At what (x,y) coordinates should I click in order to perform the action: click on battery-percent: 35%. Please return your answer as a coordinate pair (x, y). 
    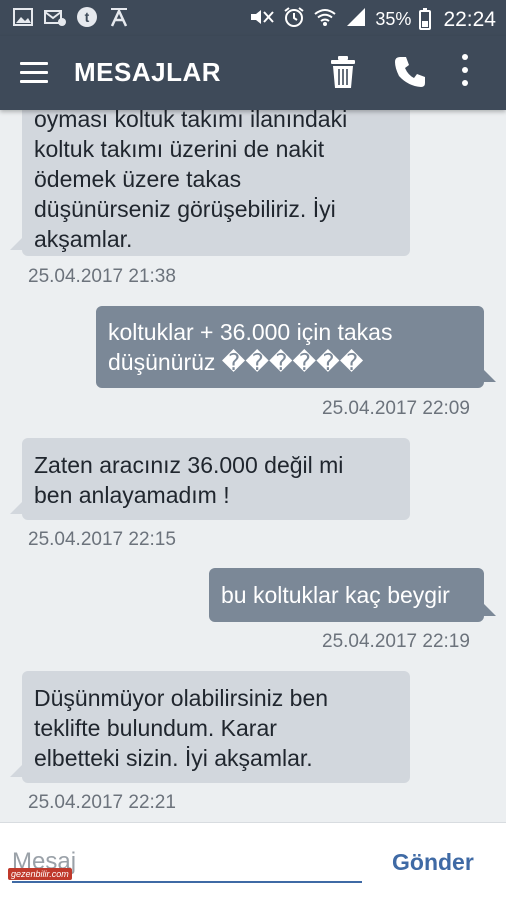
    Looking at the image, I should click on (393, 19).